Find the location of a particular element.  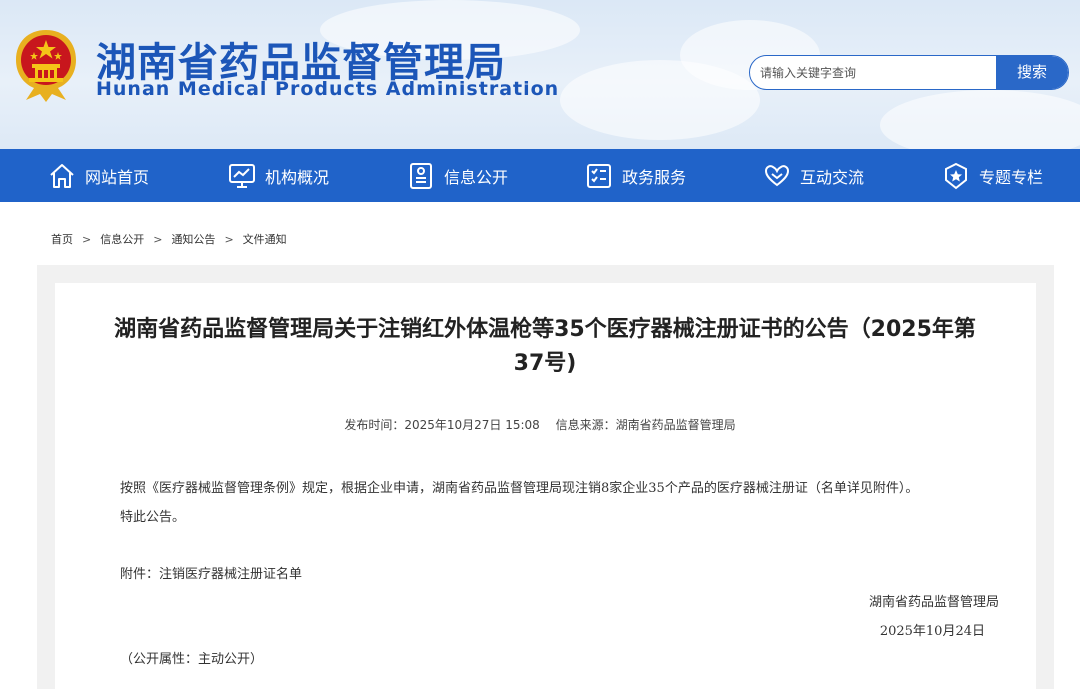

article-paragraph: 特此公告。 is located at coordinates (153, 517).